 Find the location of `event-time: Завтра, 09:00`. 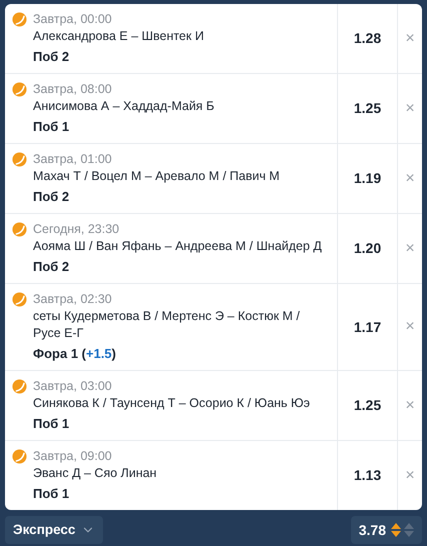

event-time: Завтра, 09:00 is located at coordinates (73, 456).